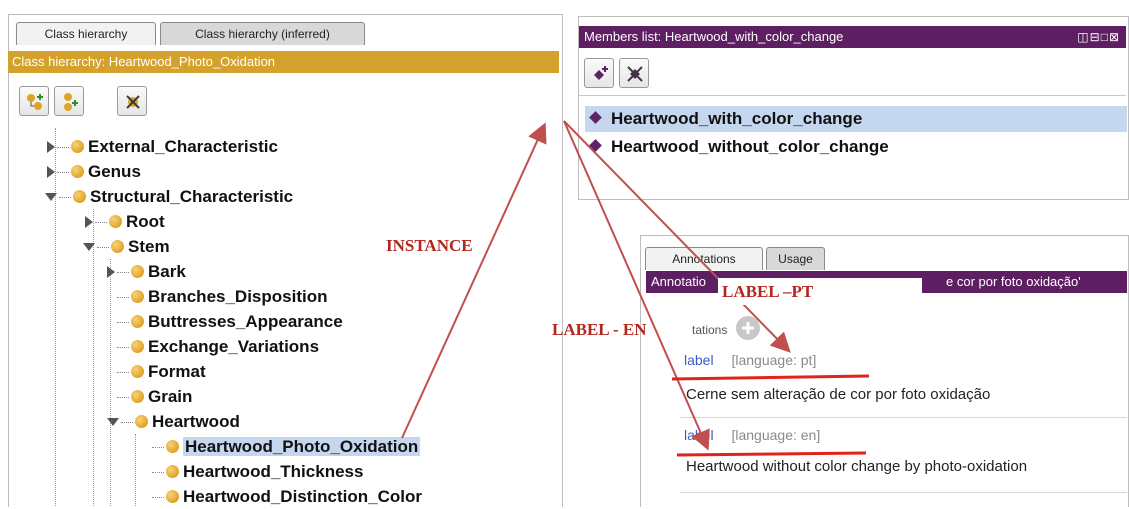  I want to click on window-controls: ◫⊟□⊠, so click(1098, 37).